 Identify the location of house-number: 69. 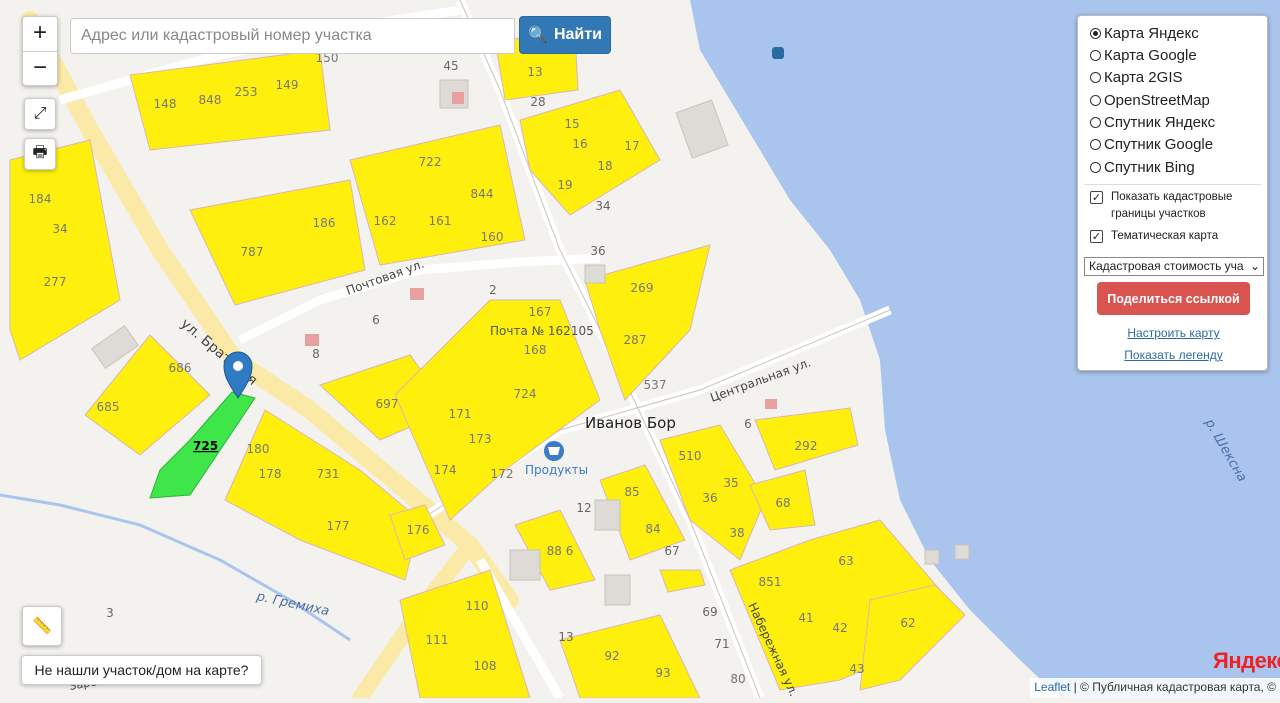
(709, 612).